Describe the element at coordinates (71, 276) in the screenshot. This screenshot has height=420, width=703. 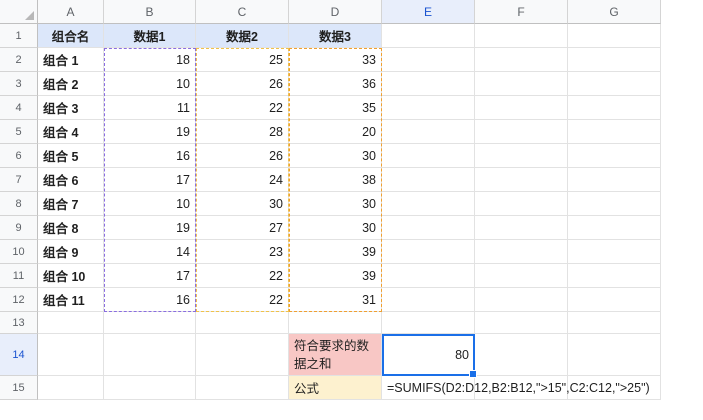
I see `group-name-cell: 组合 10` at that location.